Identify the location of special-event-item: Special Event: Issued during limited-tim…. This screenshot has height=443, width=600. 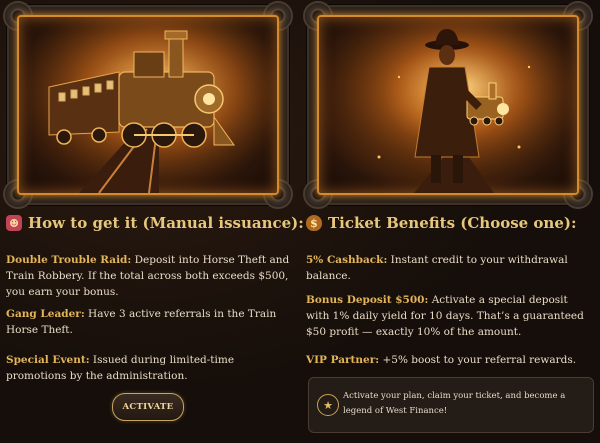
(150, 368).